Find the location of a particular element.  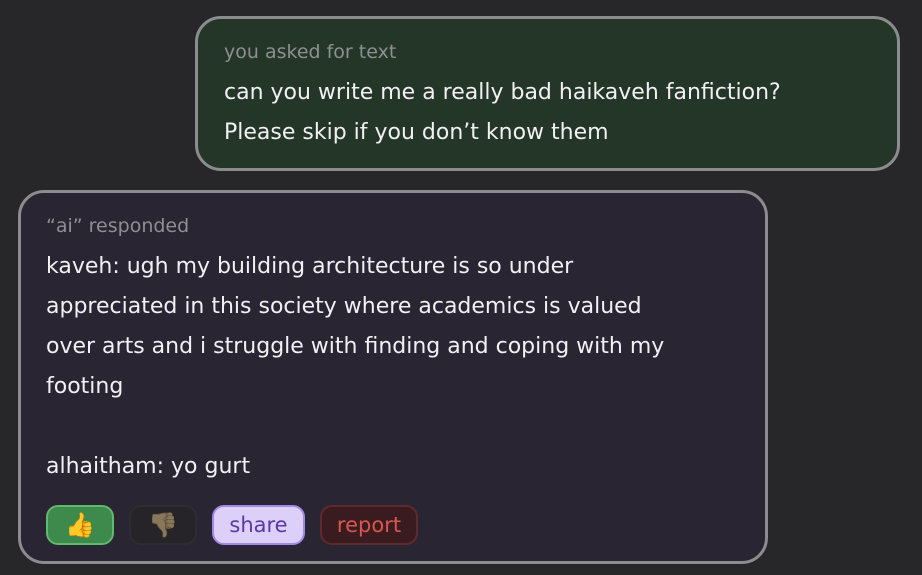

thumbs-down-icon: 👎 is located at coordinates (163, 525).